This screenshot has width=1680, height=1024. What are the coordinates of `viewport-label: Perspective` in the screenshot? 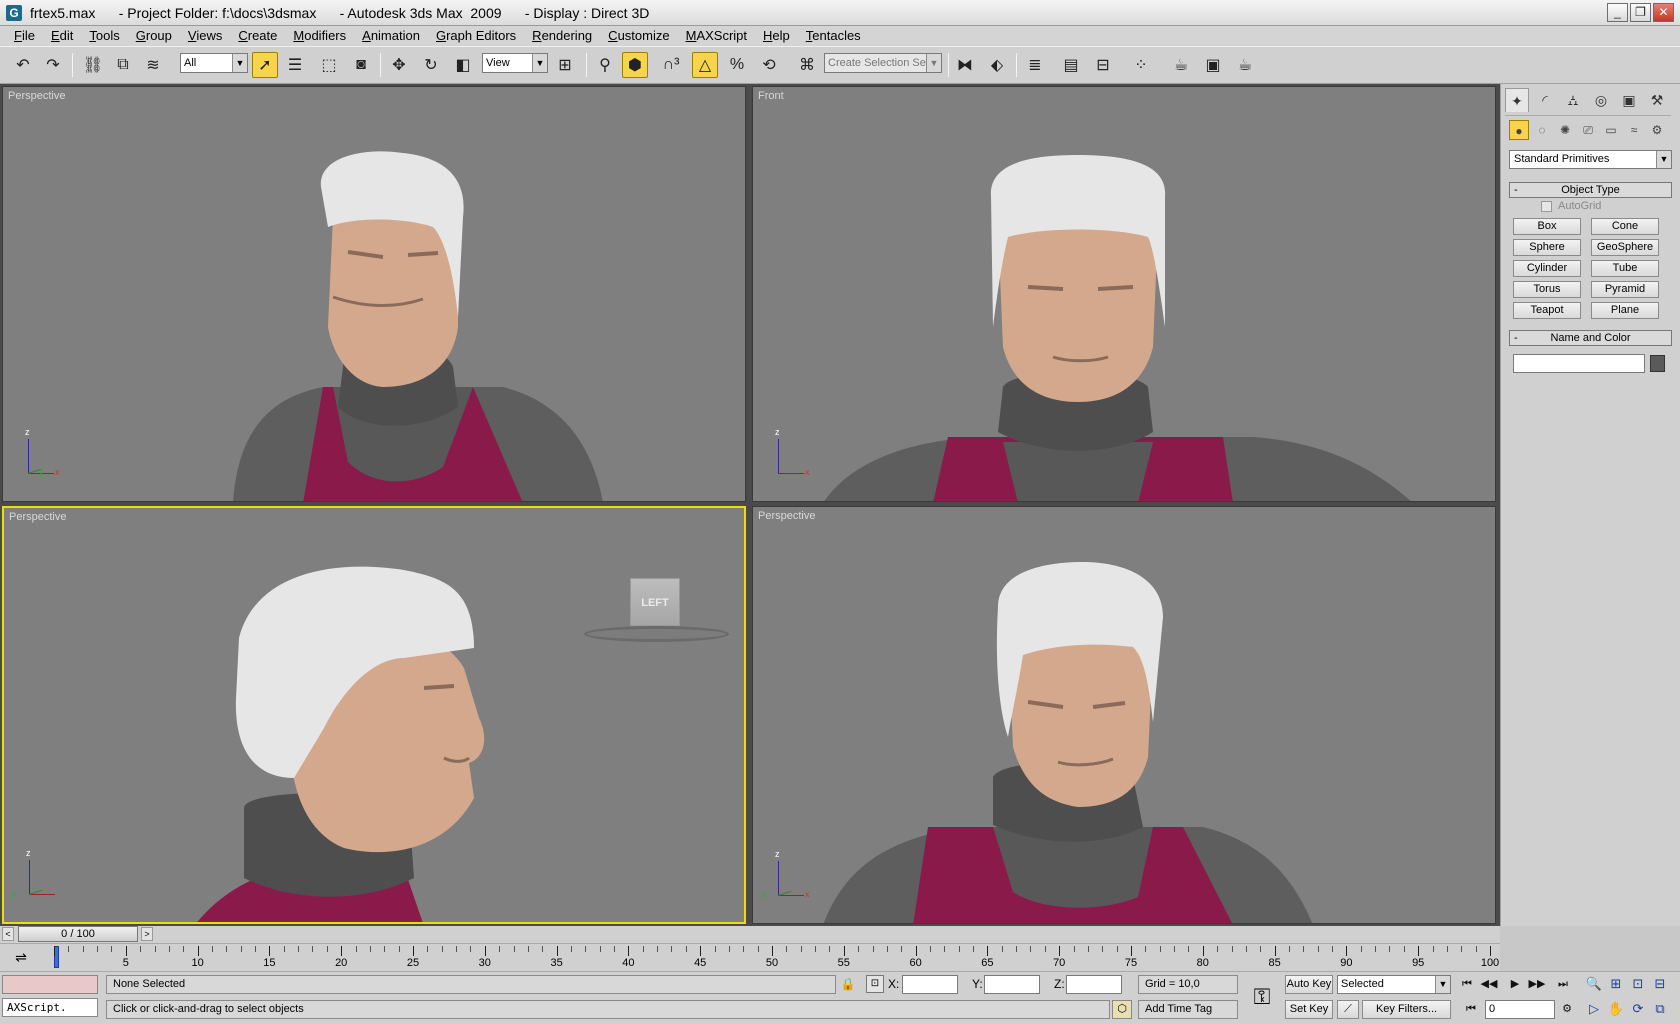 It's located at (786, 516).